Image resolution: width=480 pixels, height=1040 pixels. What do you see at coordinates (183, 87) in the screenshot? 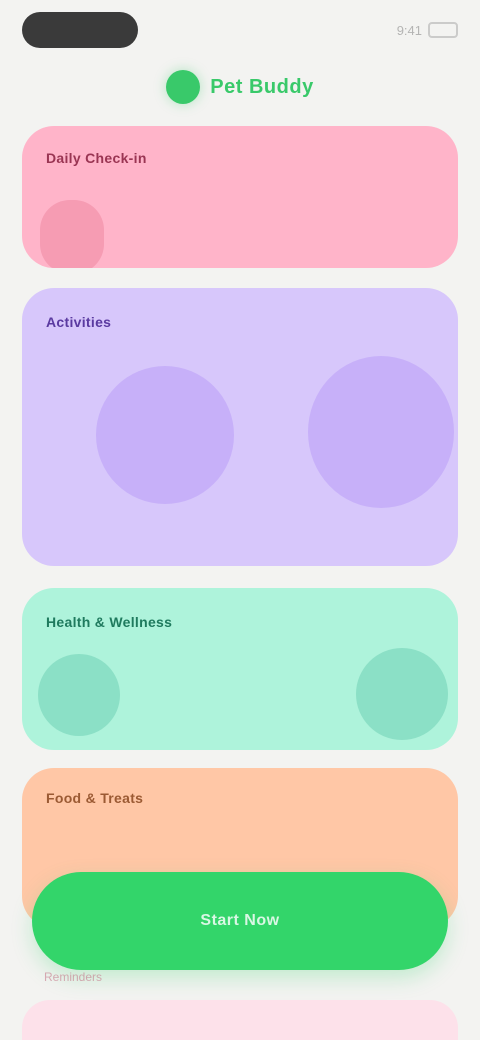
I see `brand-logo-icon` at bounding box center [183, 87].